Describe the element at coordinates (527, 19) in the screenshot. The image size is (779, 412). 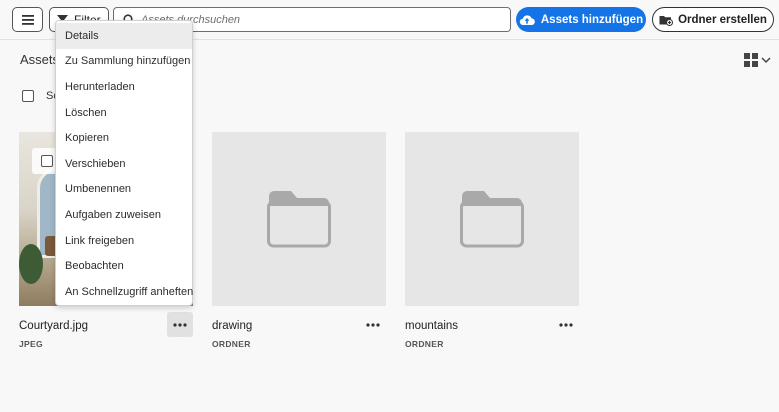
I see `cloud-upload-icon` at that location.